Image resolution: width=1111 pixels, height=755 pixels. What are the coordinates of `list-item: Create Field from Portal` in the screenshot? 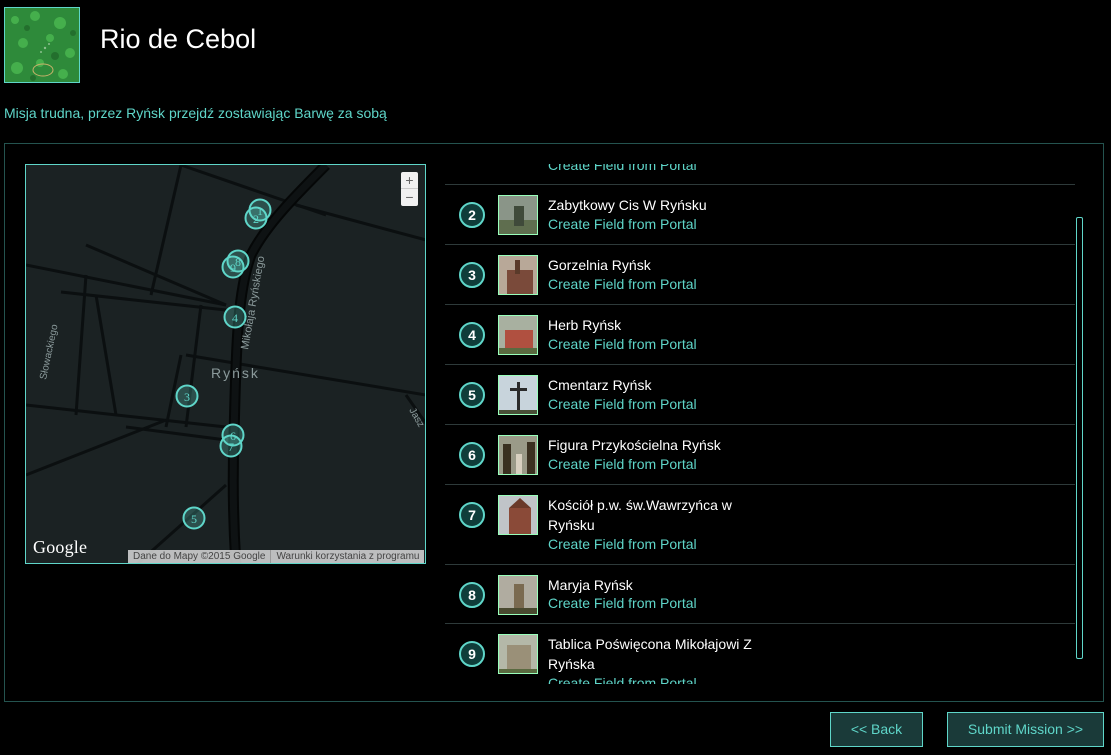 It's located at (760, 174).